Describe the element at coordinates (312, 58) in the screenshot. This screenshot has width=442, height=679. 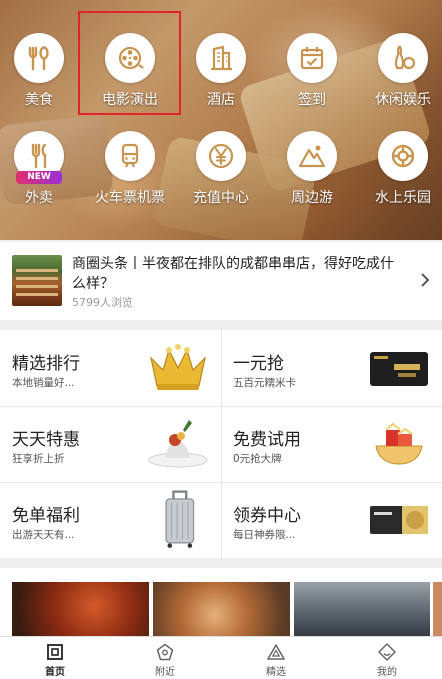
I see `checkin-icon` at that location.